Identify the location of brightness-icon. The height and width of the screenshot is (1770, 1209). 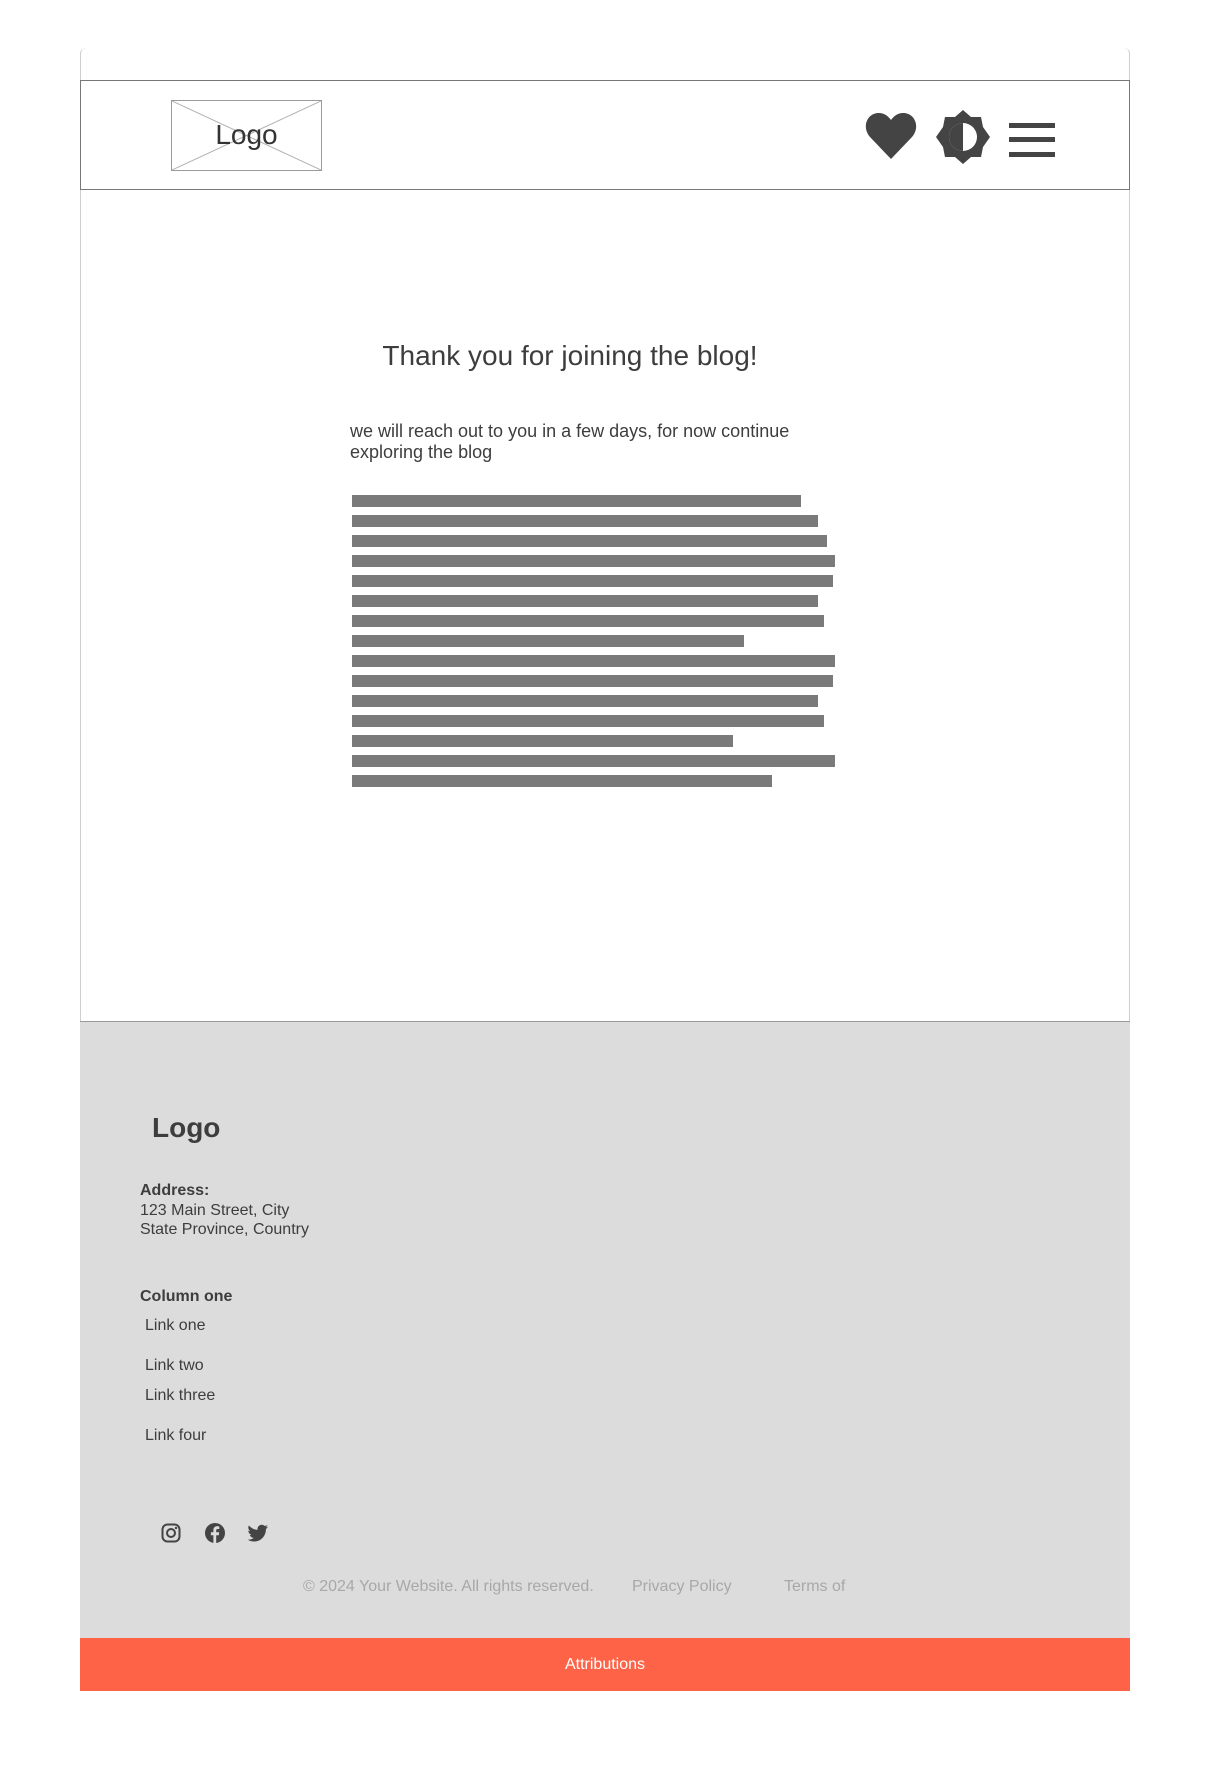
(963, 137).